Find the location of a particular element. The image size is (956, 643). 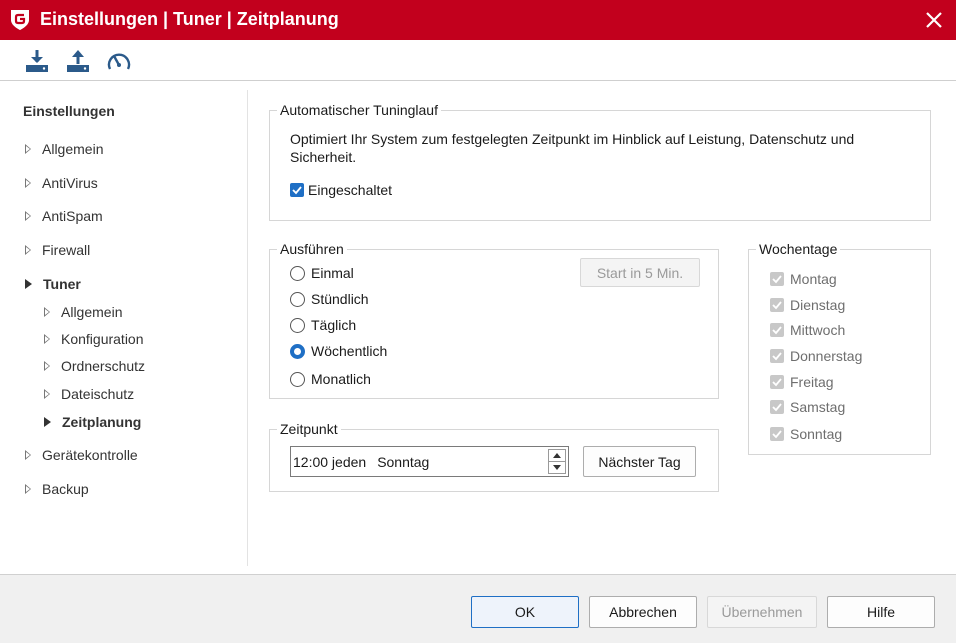

radio-label: Monatlich is located at coordinates (341, 379).